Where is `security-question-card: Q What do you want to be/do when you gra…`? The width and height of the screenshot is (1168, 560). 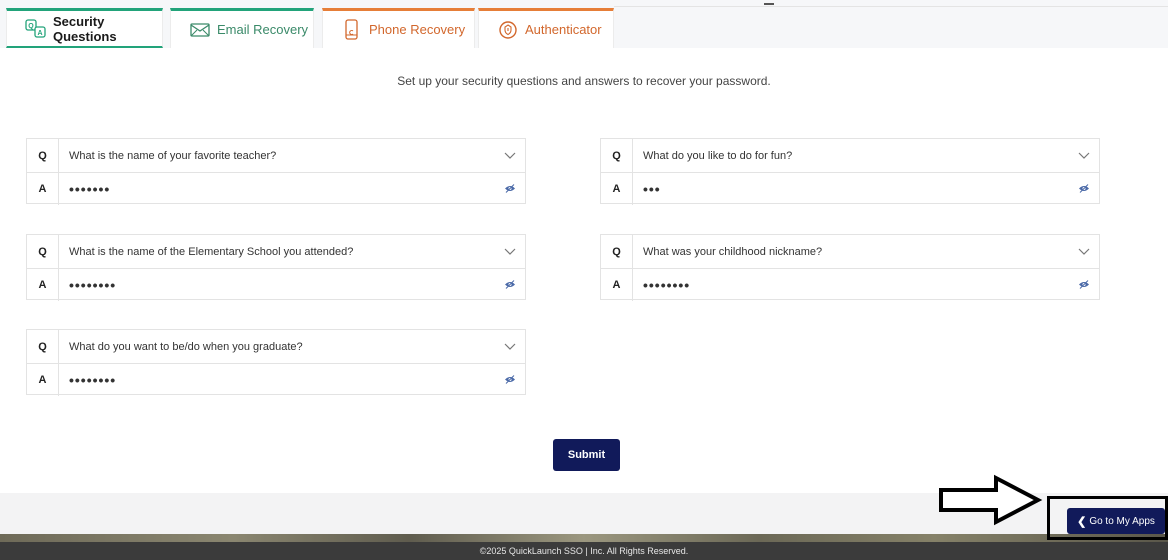 security-question-card: Q What do you want to be/do when you gra… is located at coordinates (276, 362).